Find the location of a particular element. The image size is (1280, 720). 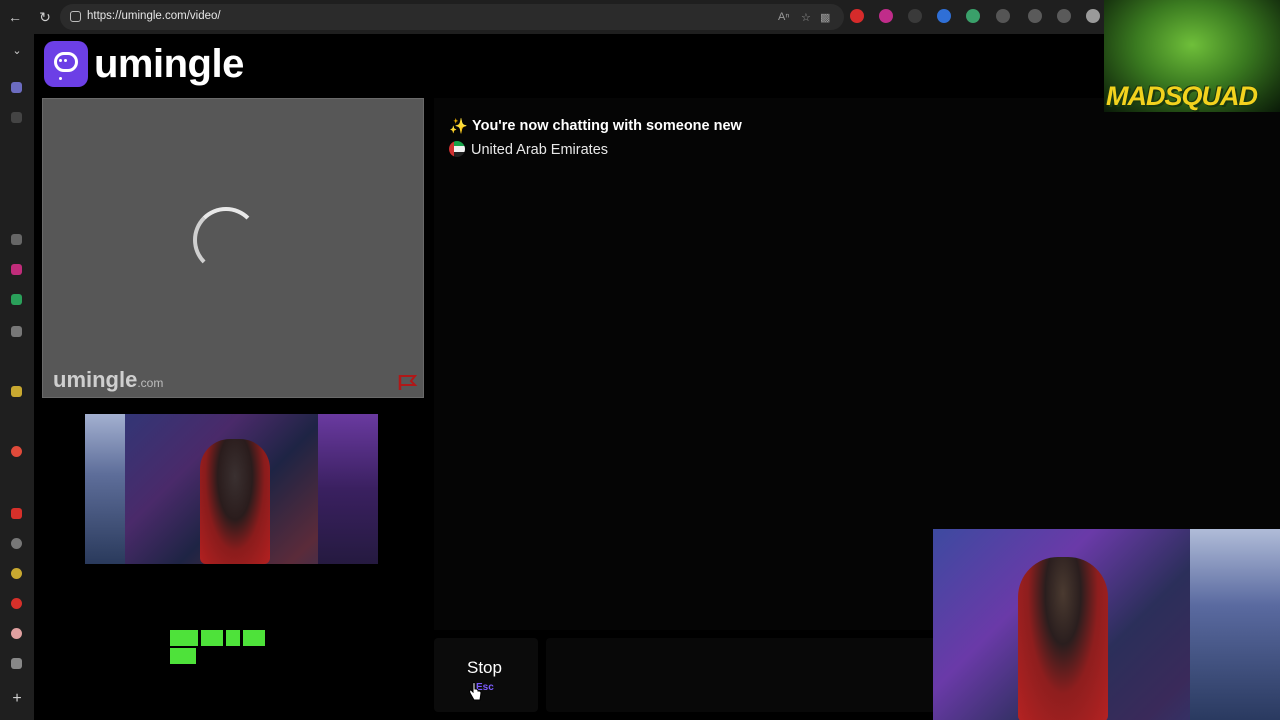

address-bar: https://umingle.com/video/ Aⁿ ☆ ▩ is located at coordinates (452, 17).